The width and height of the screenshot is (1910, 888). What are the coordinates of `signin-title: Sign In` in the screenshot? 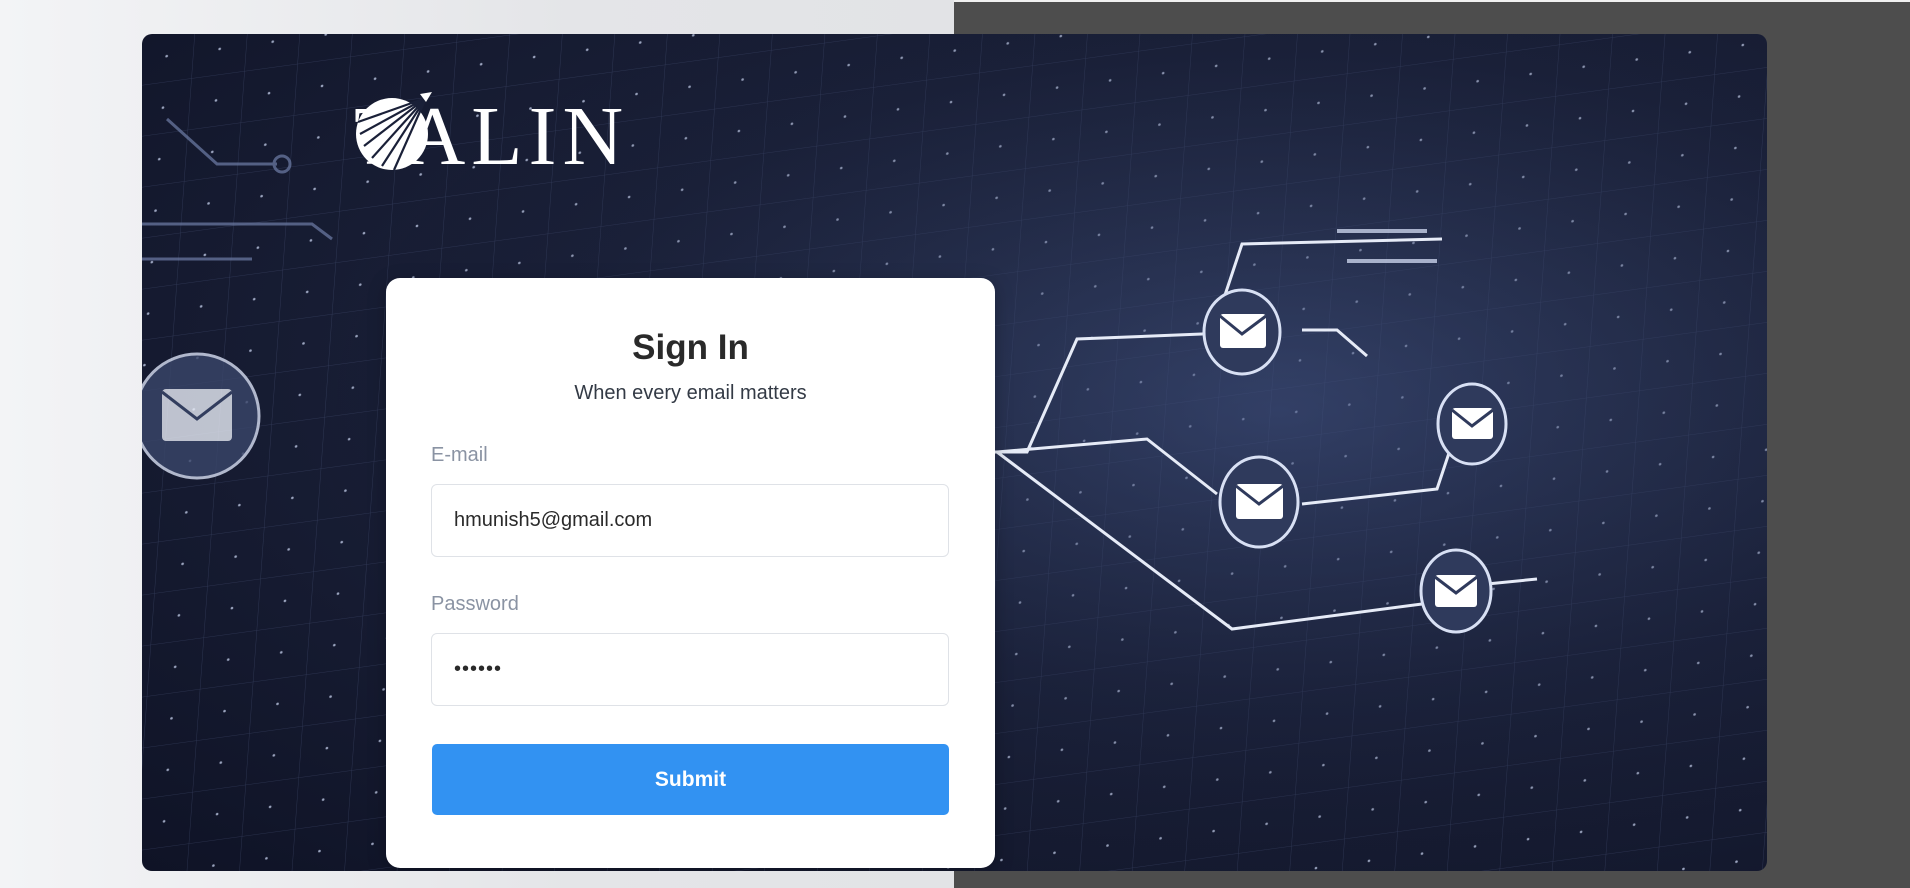 It's located at (690, 347).